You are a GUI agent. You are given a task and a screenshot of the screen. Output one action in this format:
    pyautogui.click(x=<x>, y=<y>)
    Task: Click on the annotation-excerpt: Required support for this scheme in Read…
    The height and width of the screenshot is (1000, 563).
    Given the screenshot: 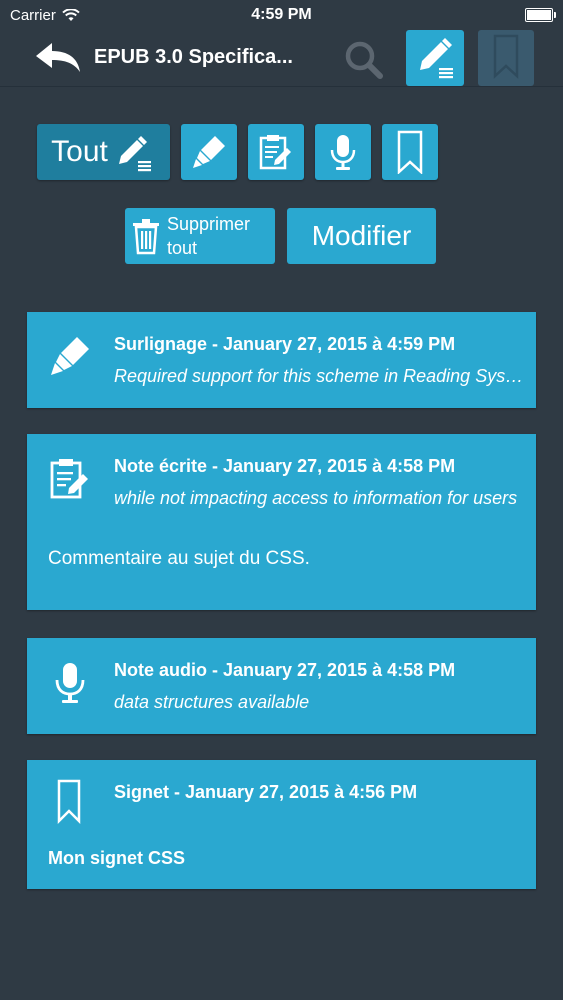 What is the action you would take?
    pyautogui.click(x=319, y=376)
    